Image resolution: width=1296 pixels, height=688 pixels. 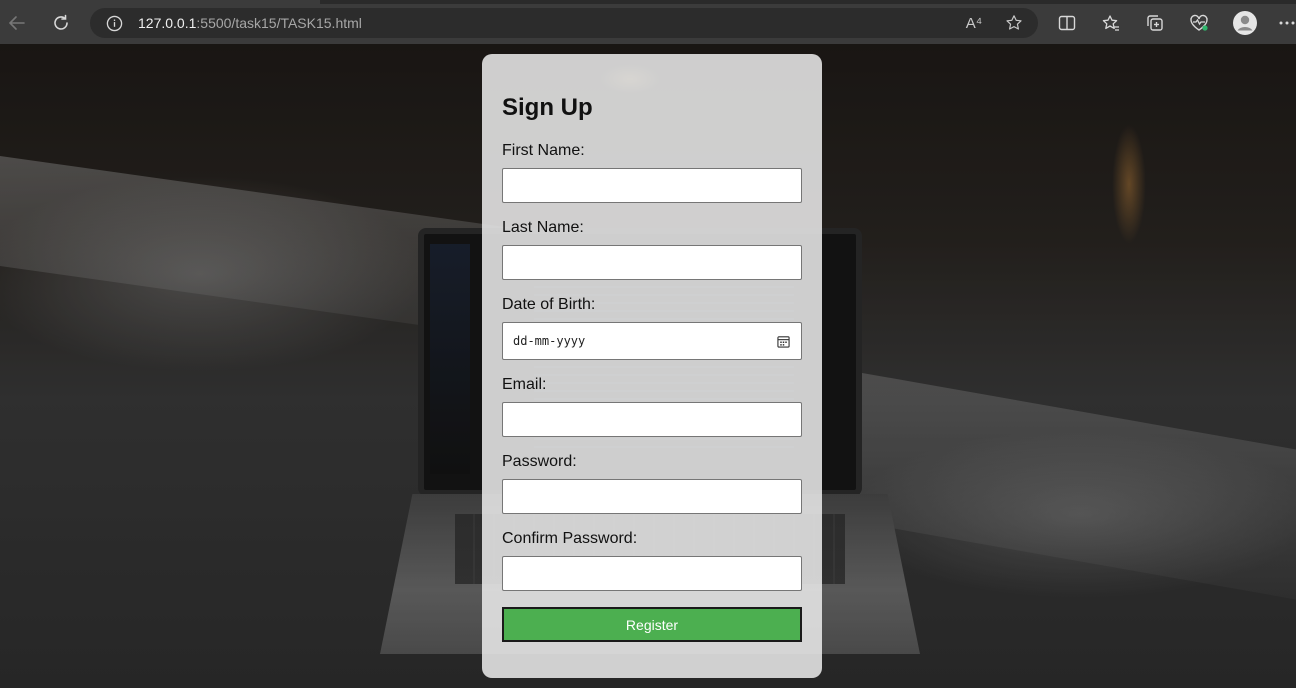 What do you see at coordinates (524, 384) in the screenshot?
I see `email-label: Email:` at bounding box center [524, 384].